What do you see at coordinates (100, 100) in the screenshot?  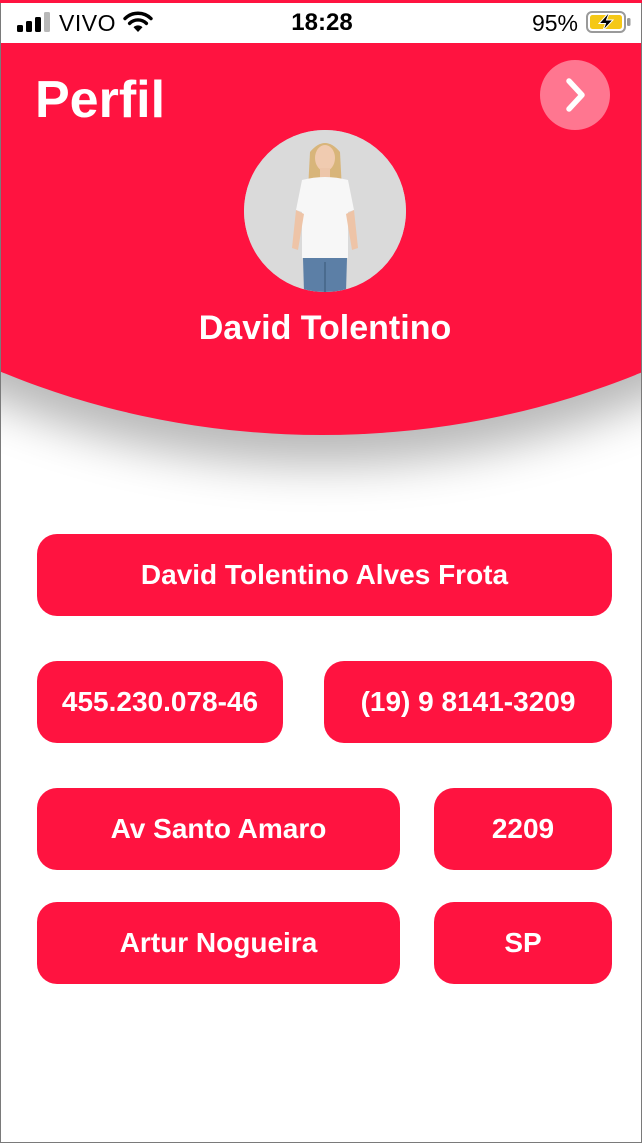 I see `page-title: Perfil` at bounding box center [100, 100].